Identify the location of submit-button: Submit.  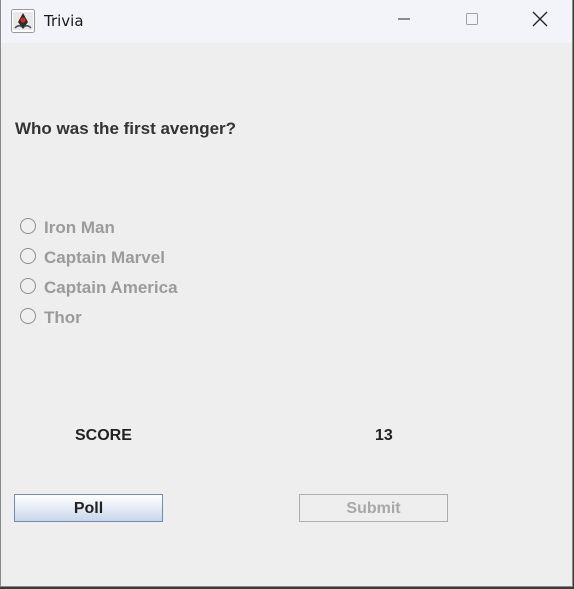
(373, 508).